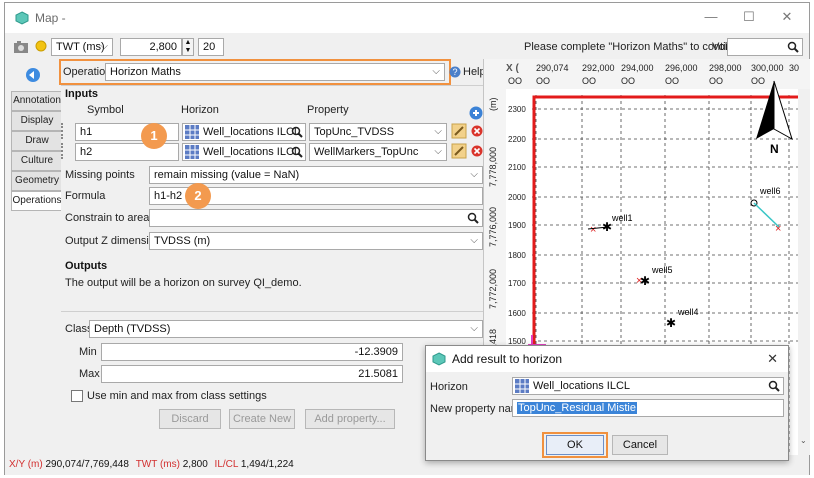 This screenshot has width=814, height=478. I want to click on ok-button: OK, so click(575, 445).